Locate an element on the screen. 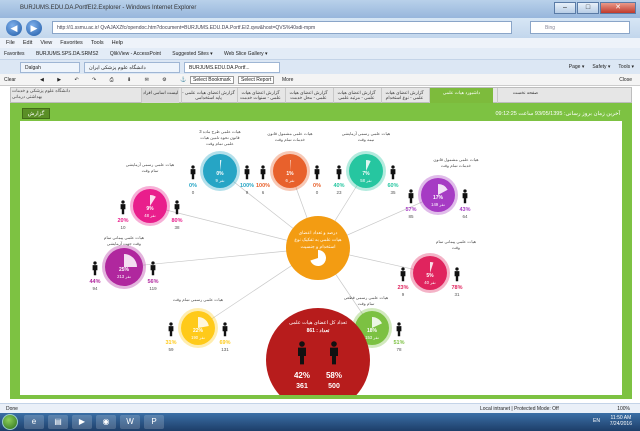  favorite-link: Suggested Sites ▾ is located at coordinates (192, 54).